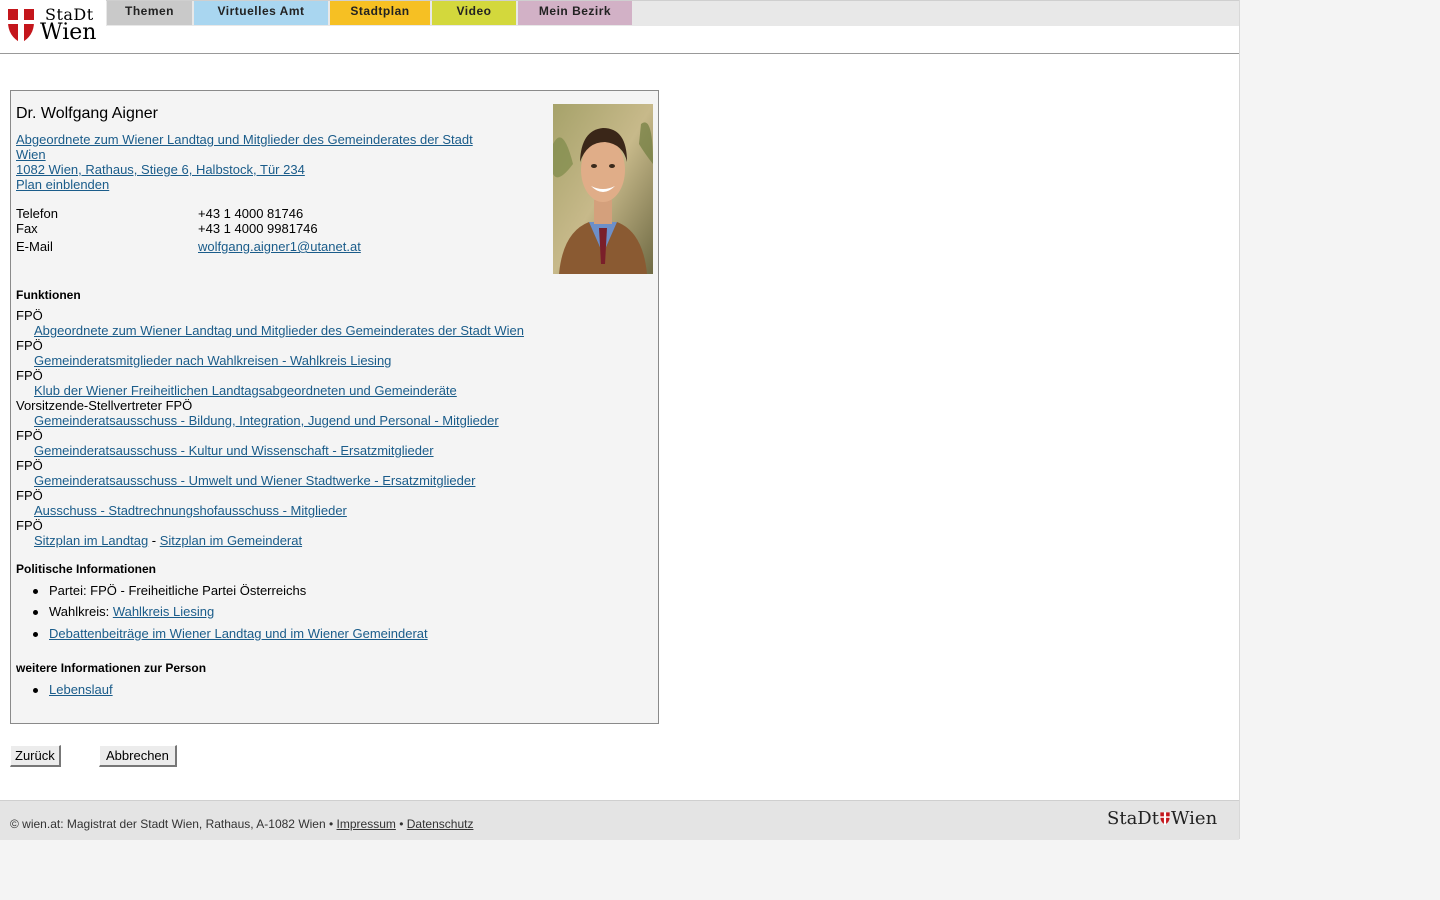  I want to click on phone-label: Telefon, so click(37, 213).